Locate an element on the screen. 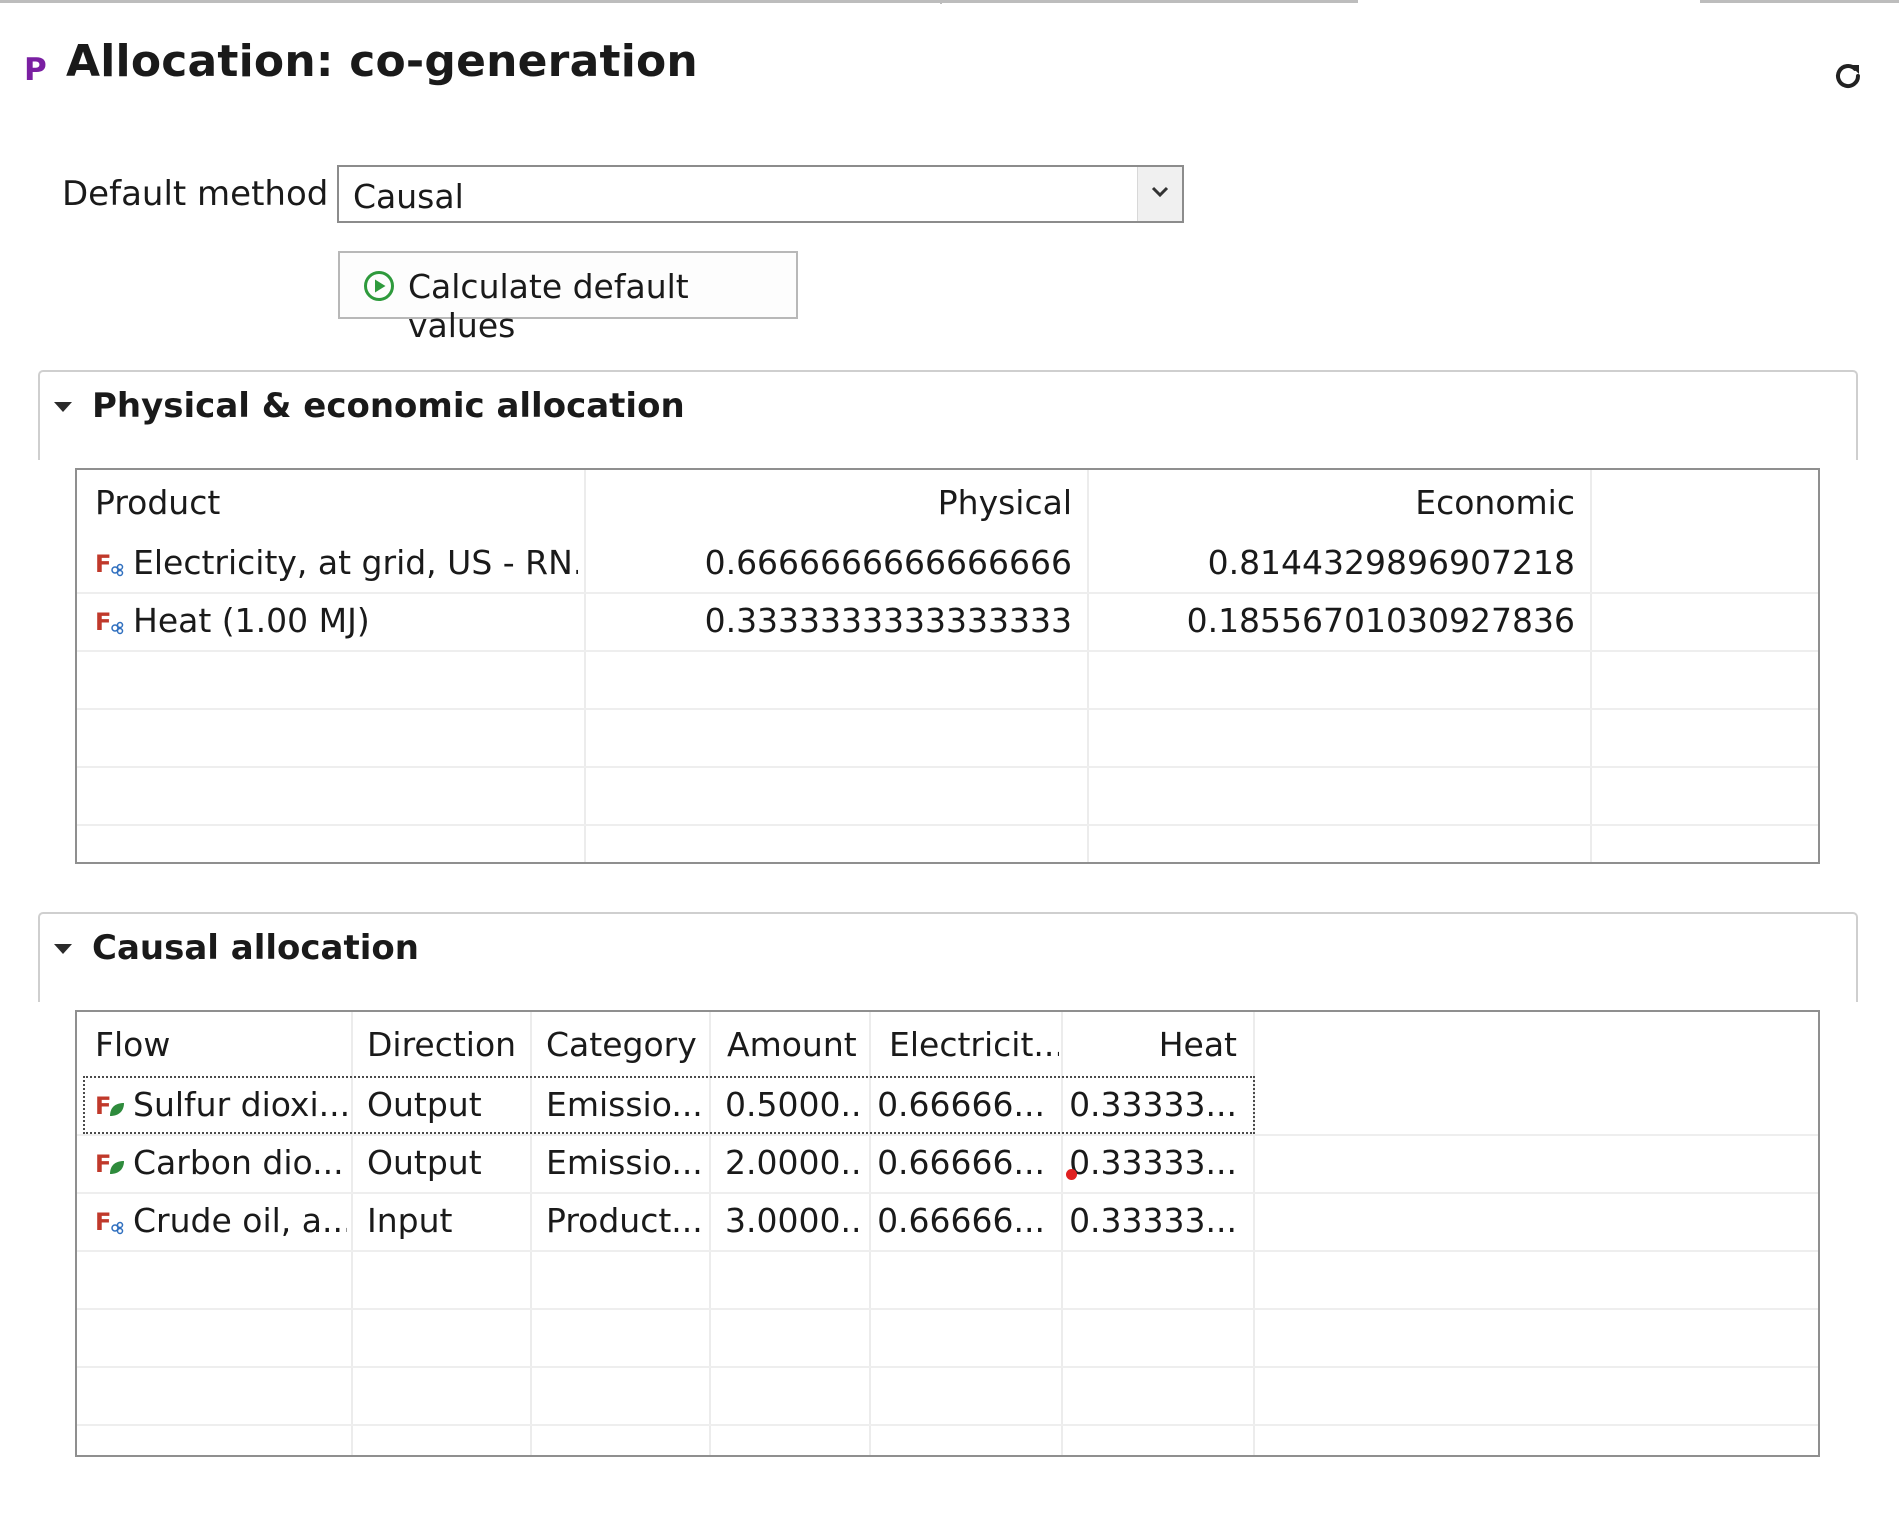 Image resolution: width=1899 pixels, height=1515 pixels. calculate-default-values-button: Calculate default values is located at coordinates (568, 298).